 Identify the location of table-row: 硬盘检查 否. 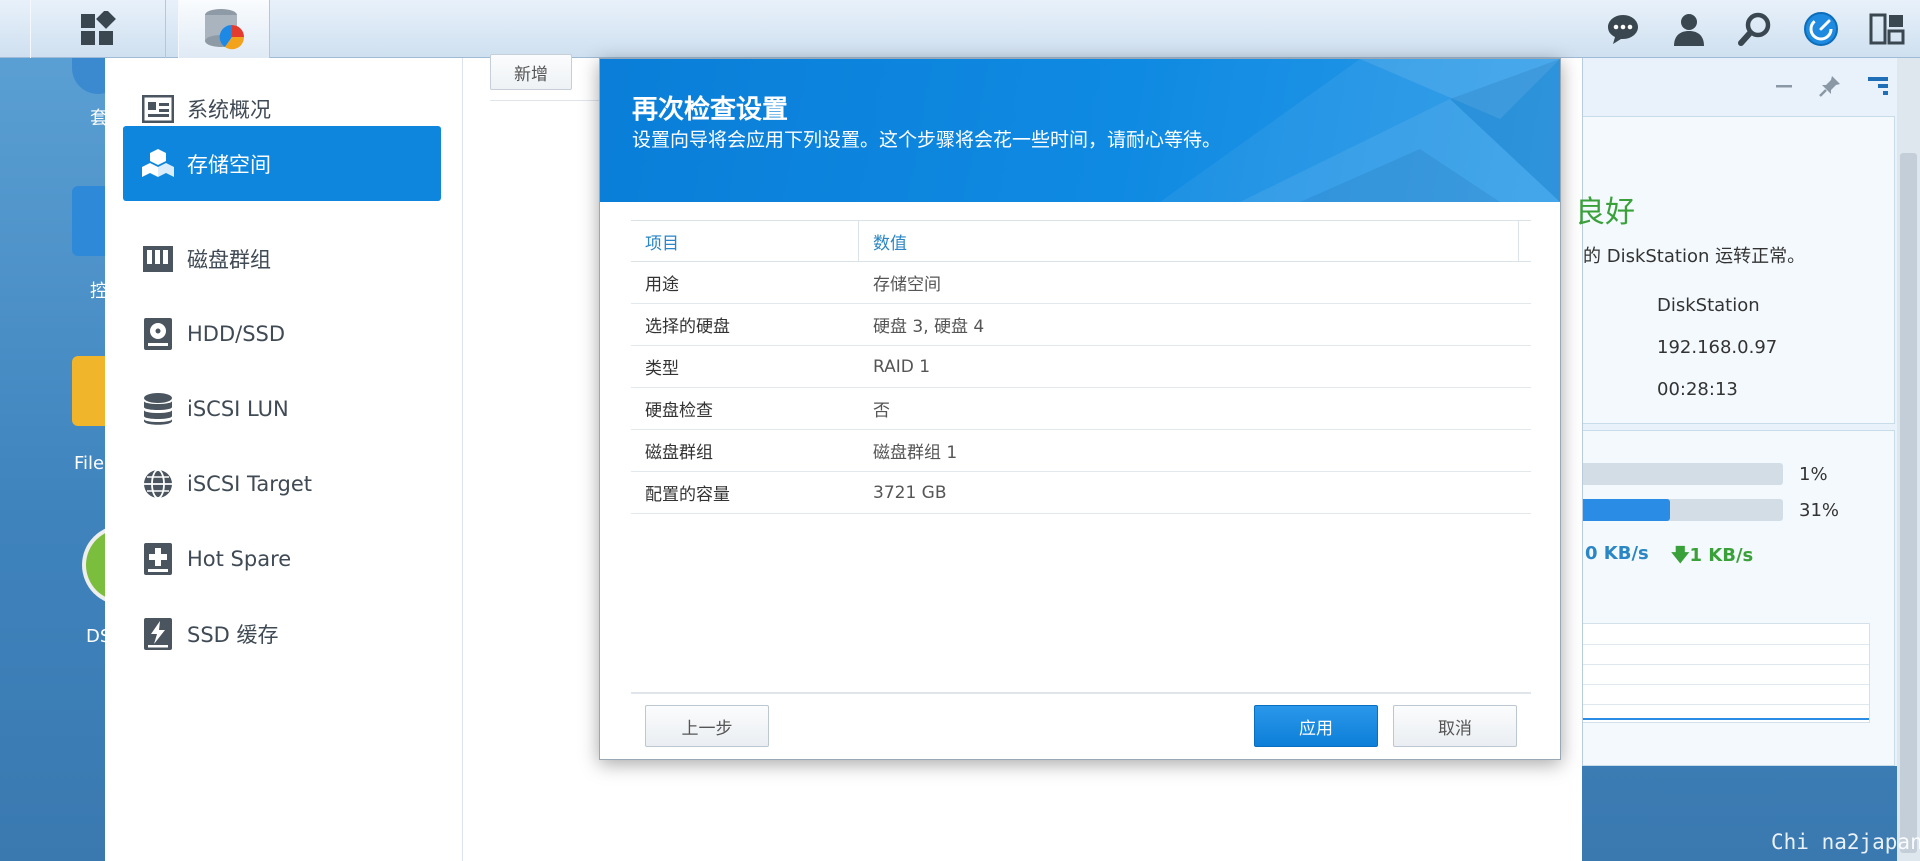
(1081, 409).